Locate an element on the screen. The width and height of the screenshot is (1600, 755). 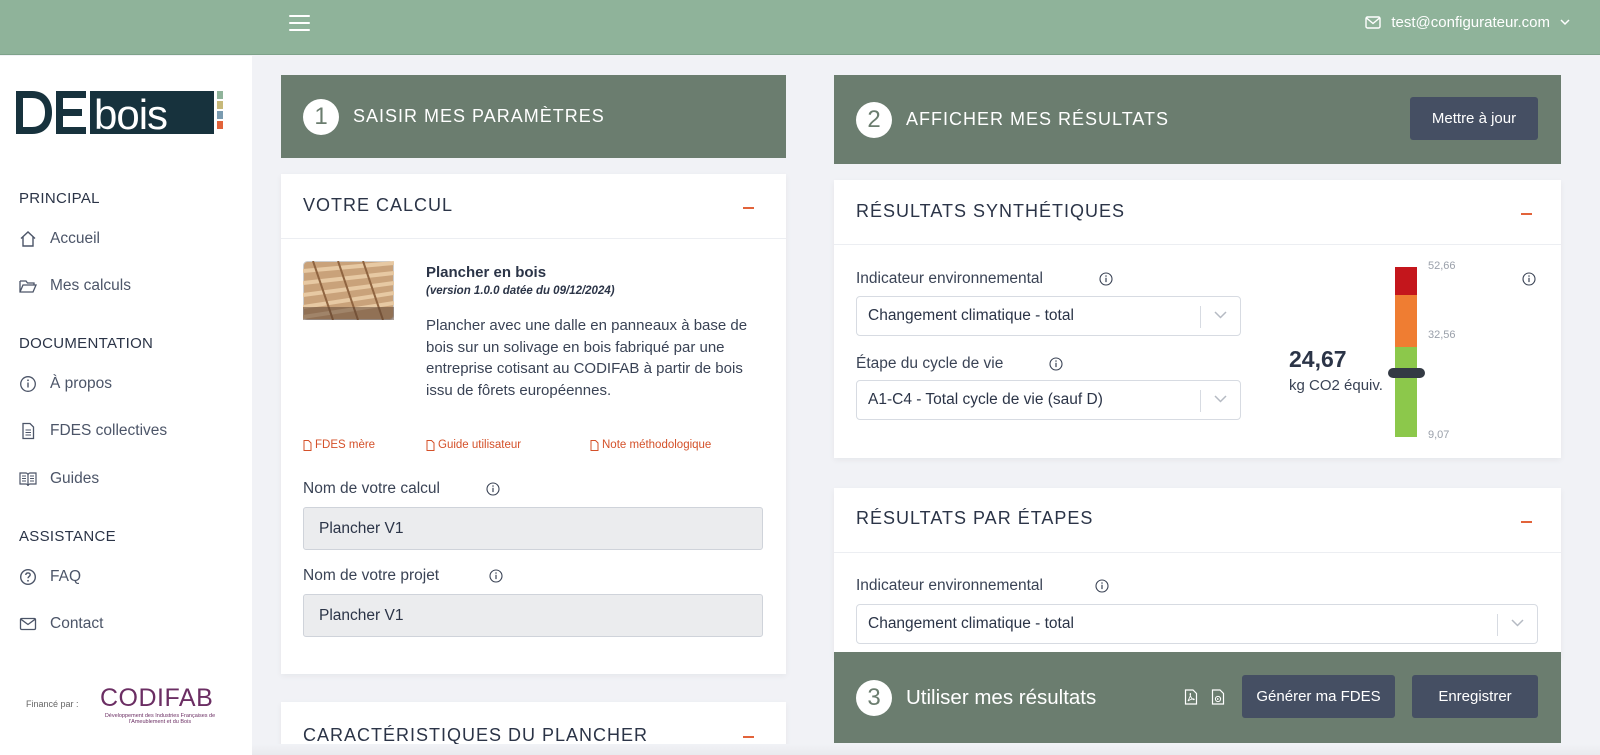
indicator-select-value: Changement climatique - total is located at coordinates (971, 315).